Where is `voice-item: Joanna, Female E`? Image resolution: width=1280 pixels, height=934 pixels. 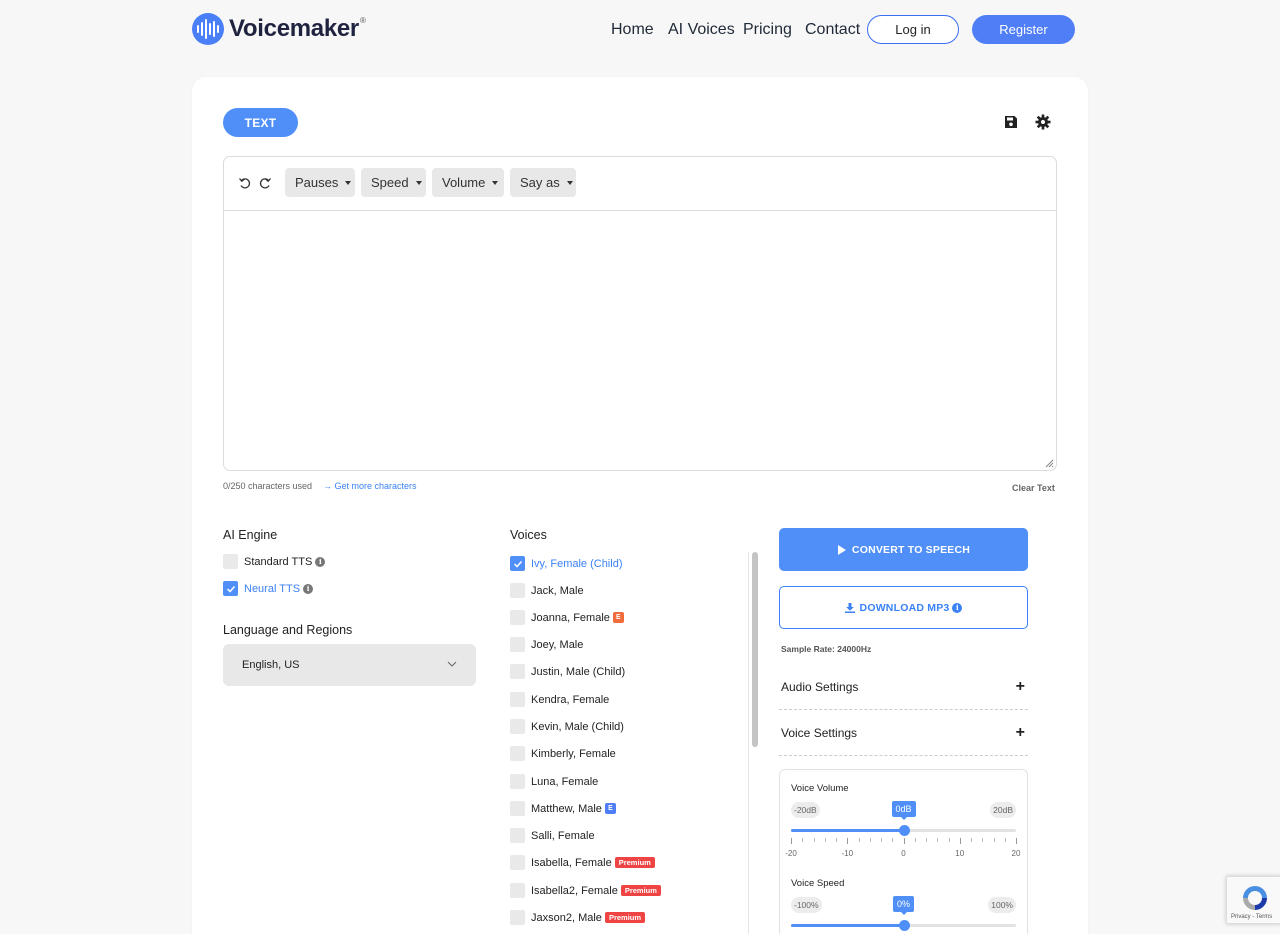
voice-item: Joanna, Female E is located at coordinates (567, 617).